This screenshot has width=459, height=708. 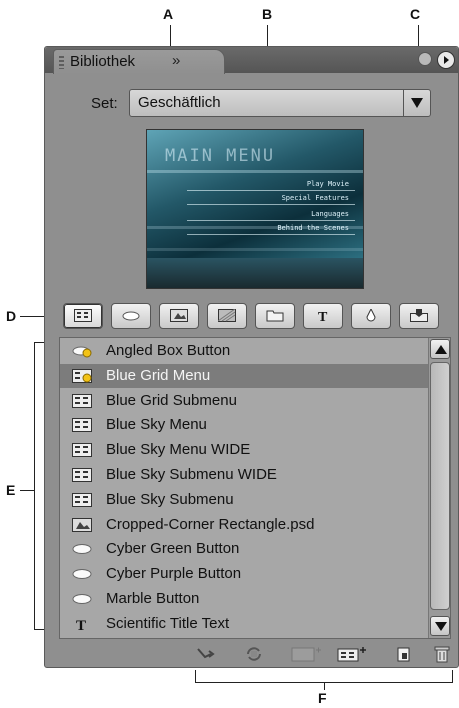 What do you see at coordinates (244, 351) in the screenshot?
I see `list-item: Angled Box Button` at bounding box center [244, 351].